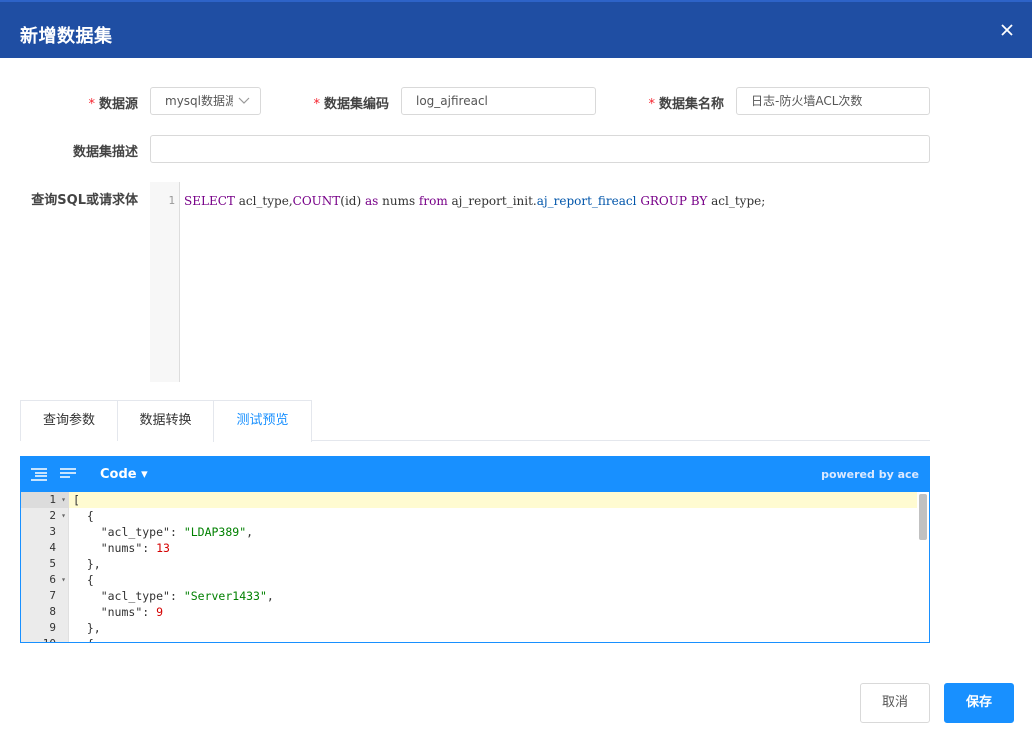 The image size is (1032, 739). I want to click on sql-token: as, so click(371, 201).